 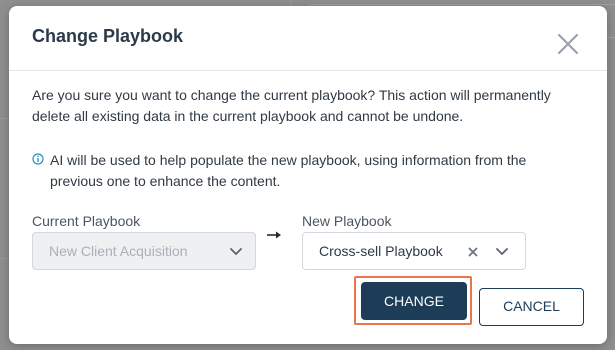 I want to click on arrow-right-icon, so click(x=274, y=235).